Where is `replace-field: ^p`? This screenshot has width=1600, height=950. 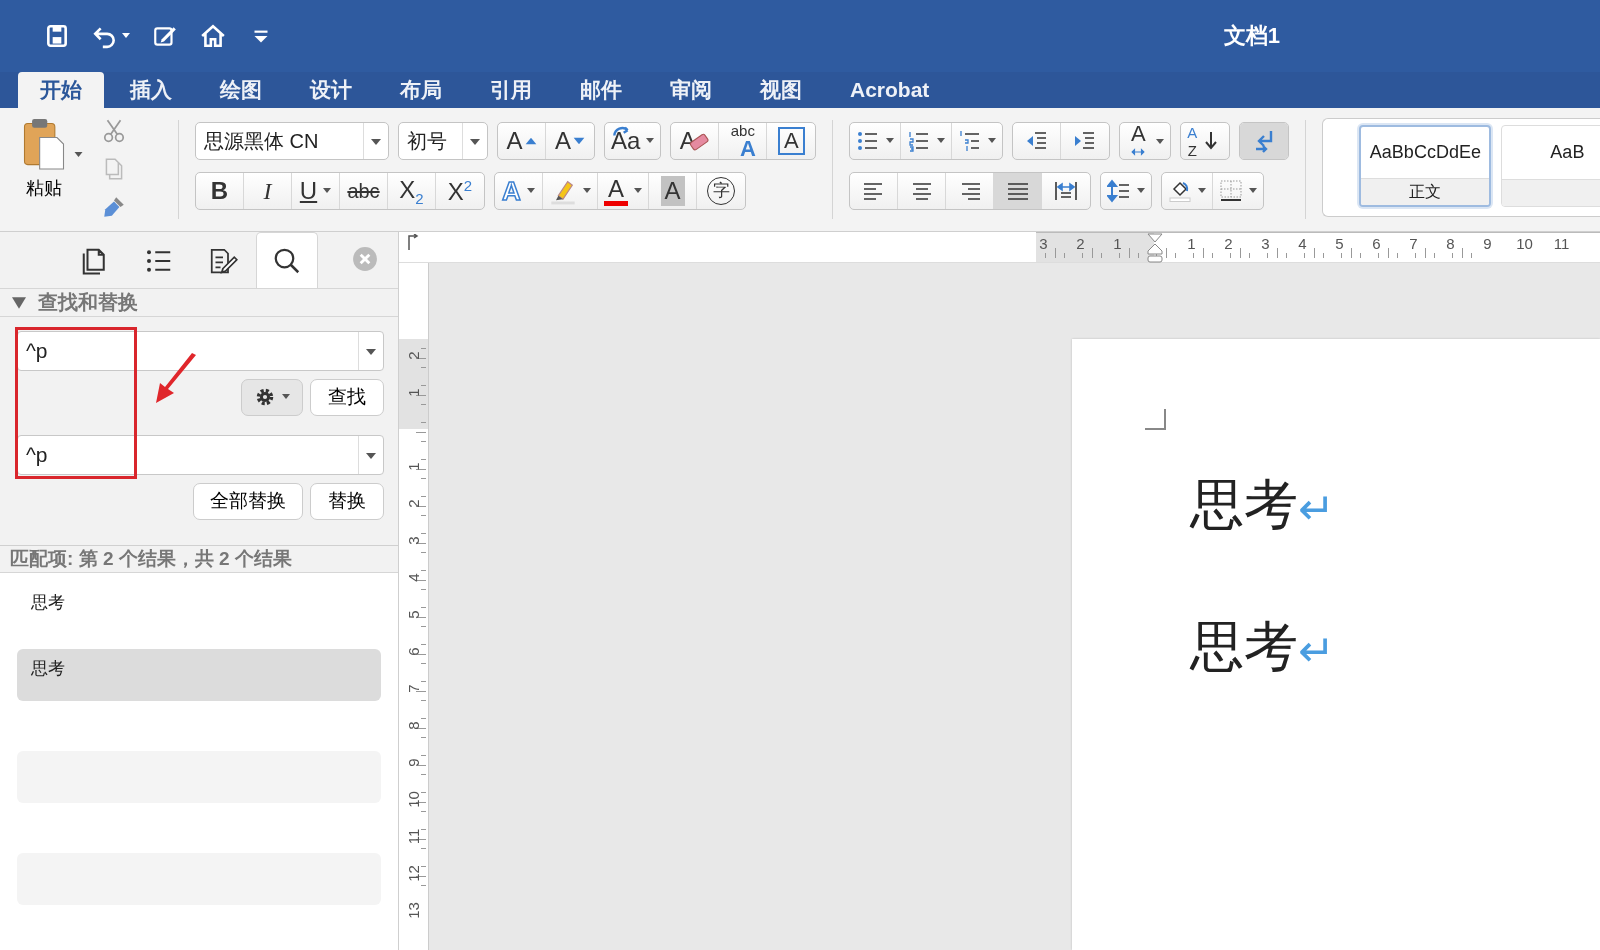
replace-field: ^p is located at coordinates (200, 455).